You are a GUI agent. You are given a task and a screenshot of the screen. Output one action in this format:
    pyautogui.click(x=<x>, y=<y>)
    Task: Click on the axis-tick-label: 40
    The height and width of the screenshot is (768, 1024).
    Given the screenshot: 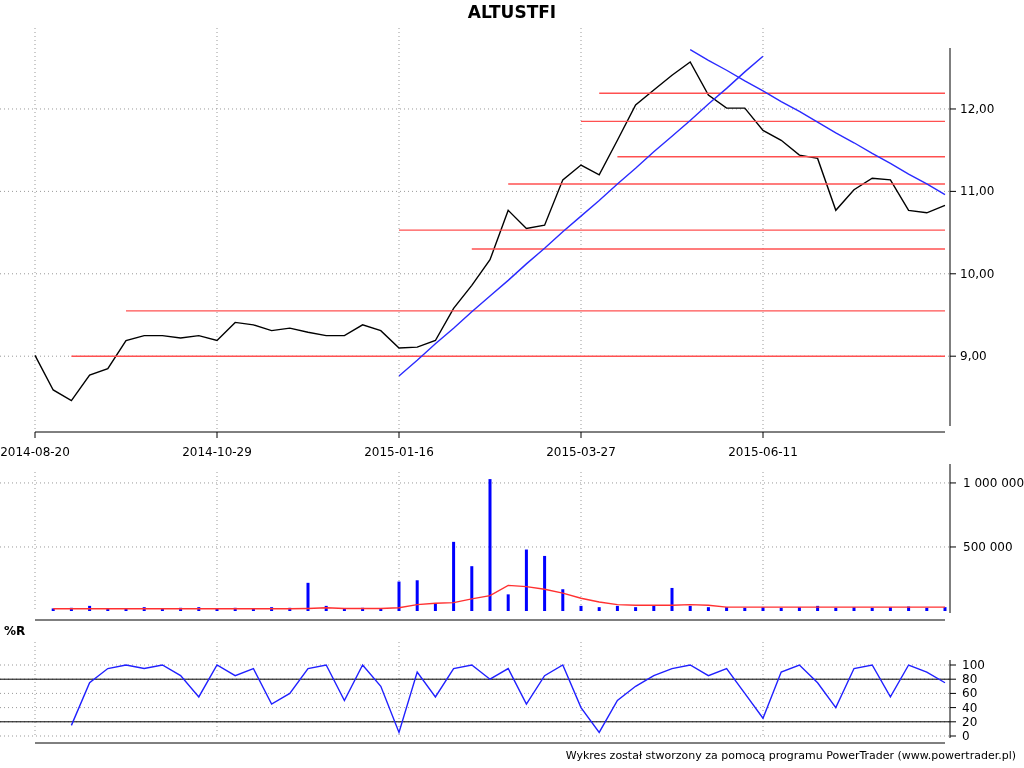 What is the action you would take?
    pyautogui.click(x=970, y=707)
    